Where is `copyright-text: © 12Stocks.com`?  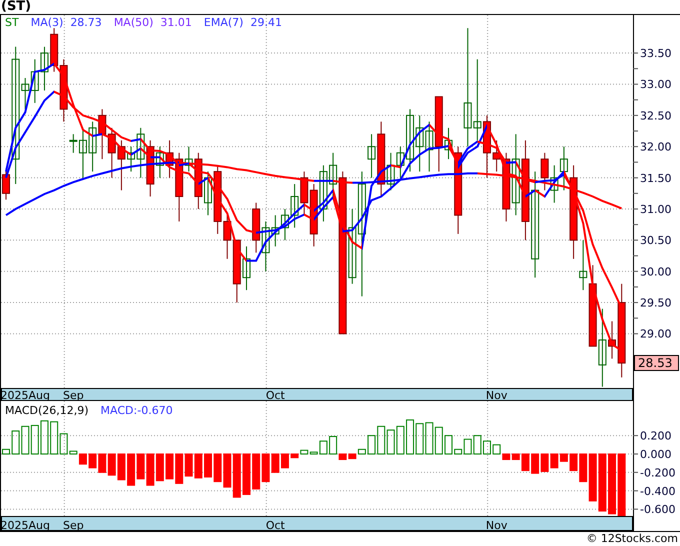
copyright-text: © 12Stocks.com is located at coordinates (632, 539).